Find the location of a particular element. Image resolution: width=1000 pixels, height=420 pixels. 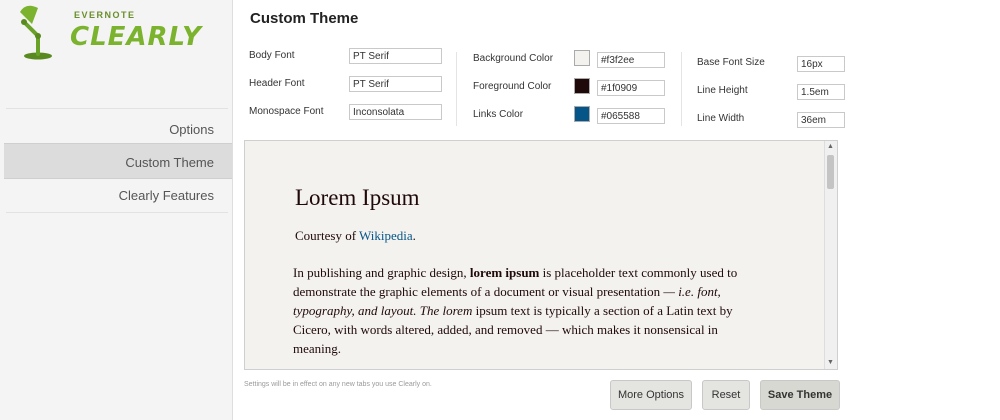

preview-title: Lorem Ipsum is located at coordinates (357, 197).